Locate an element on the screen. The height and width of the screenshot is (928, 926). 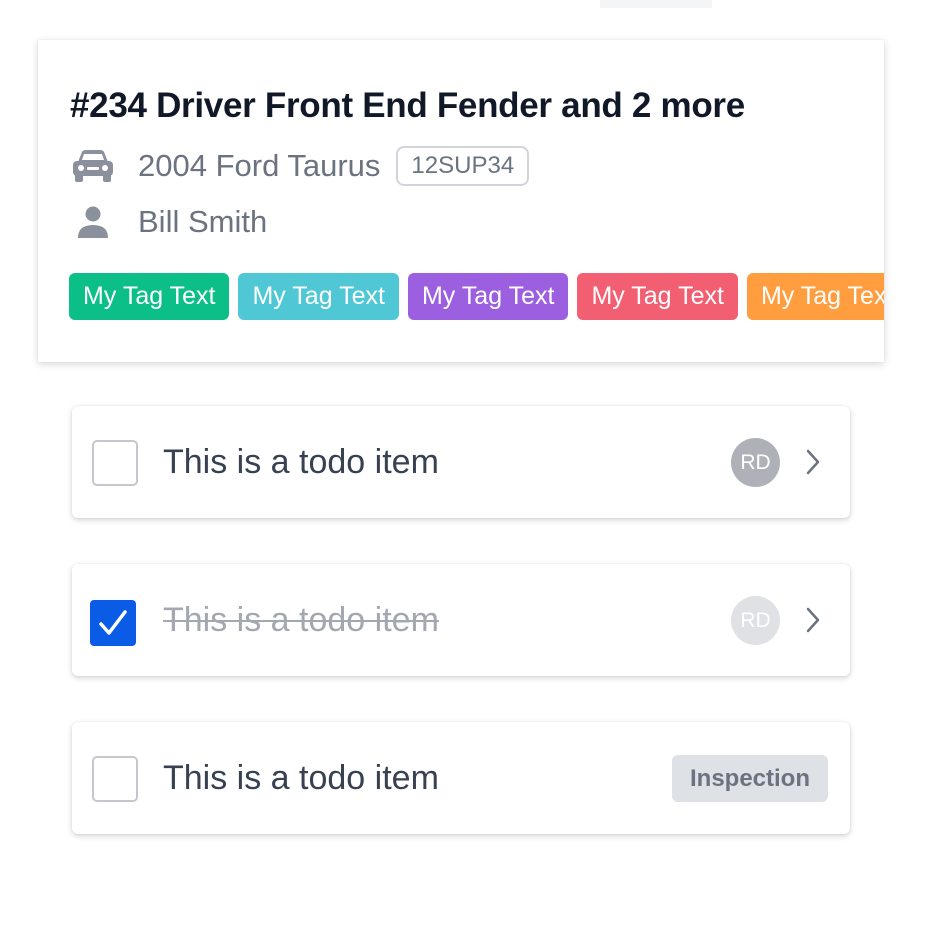
vehicle-row: 2004 Ford Taurus 12SUP34 is located at coordinates (301, 166).